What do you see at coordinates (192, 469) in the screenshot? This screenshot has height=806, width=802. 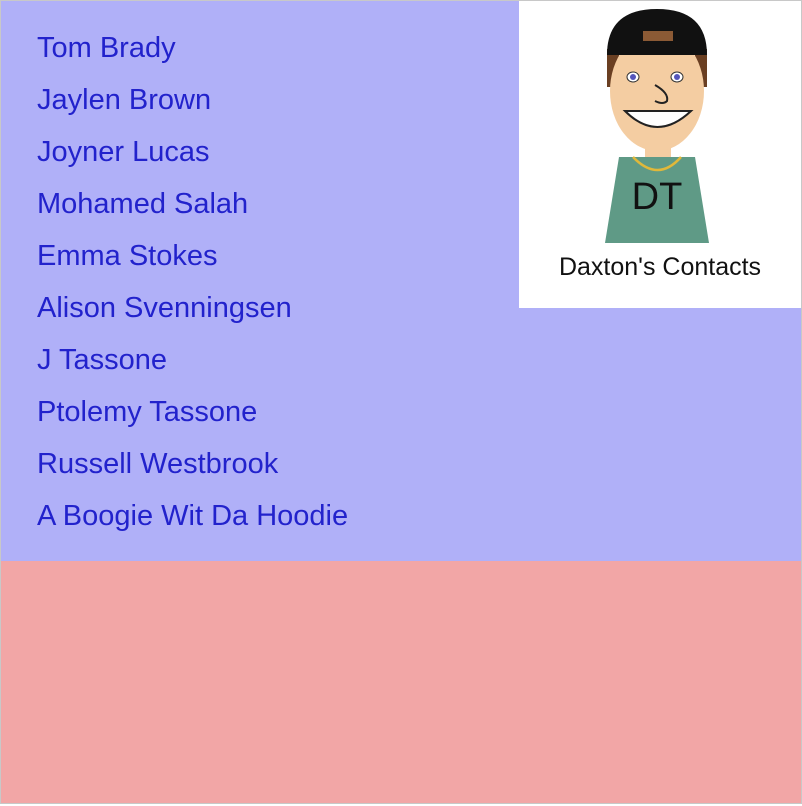 I see `contact-item: Russell Westbrook` at bounding box center [192, 469].